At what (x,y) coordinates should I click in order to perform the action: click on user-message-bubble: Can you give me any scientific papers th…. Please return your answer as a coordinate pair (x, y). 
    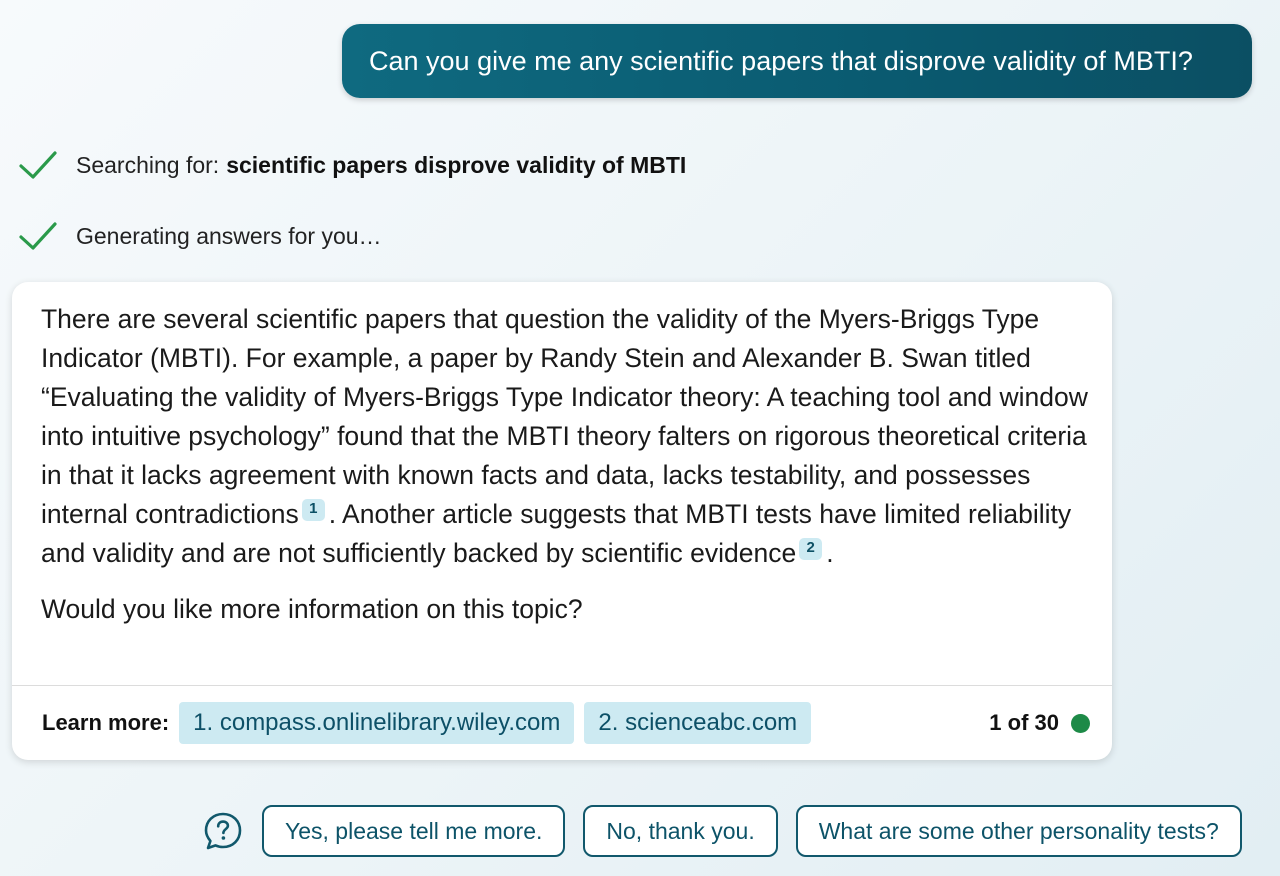
    Looking at the image, I should click on (797, 61).